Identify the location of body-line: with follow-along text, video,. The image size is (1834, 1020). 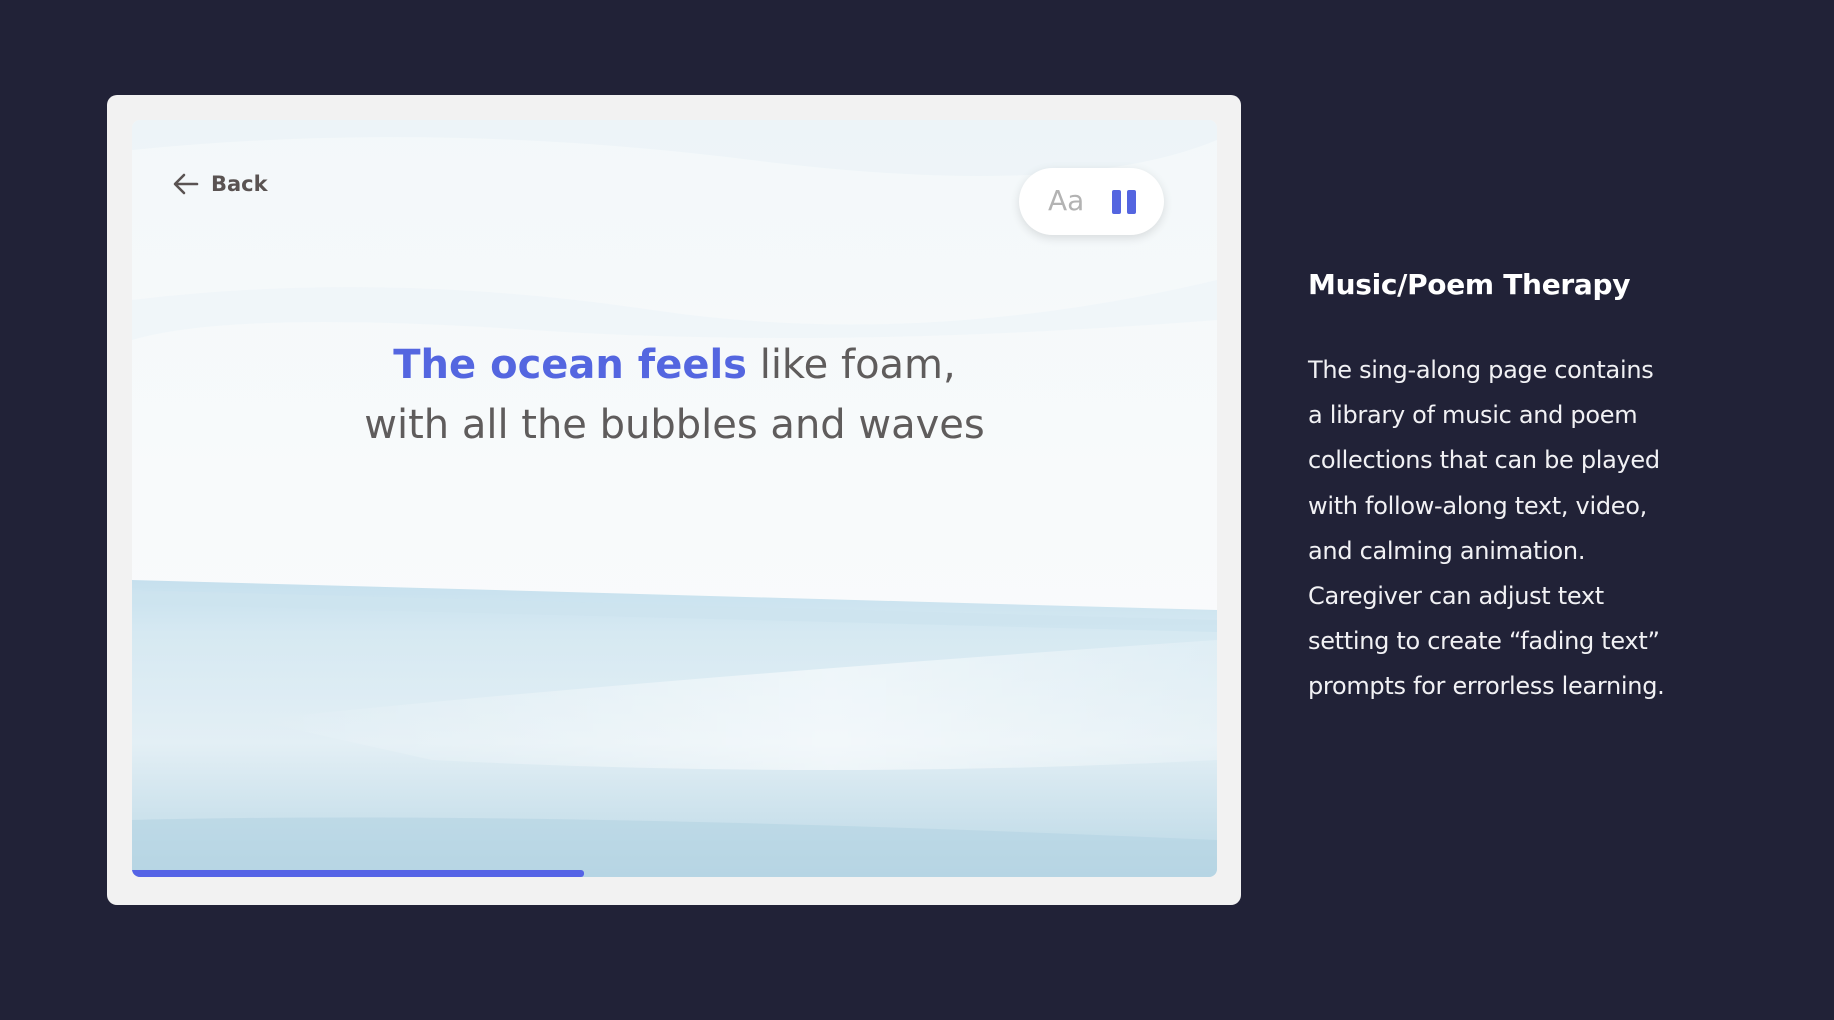
(1477, 505).